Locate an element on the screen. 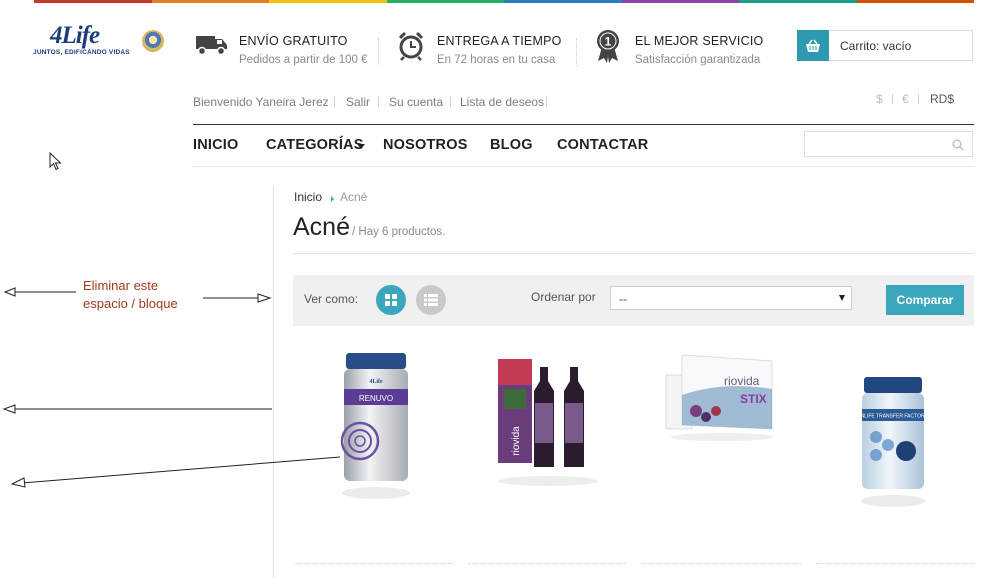  nav-blog: BLOG is located at coordinates (511, 145).